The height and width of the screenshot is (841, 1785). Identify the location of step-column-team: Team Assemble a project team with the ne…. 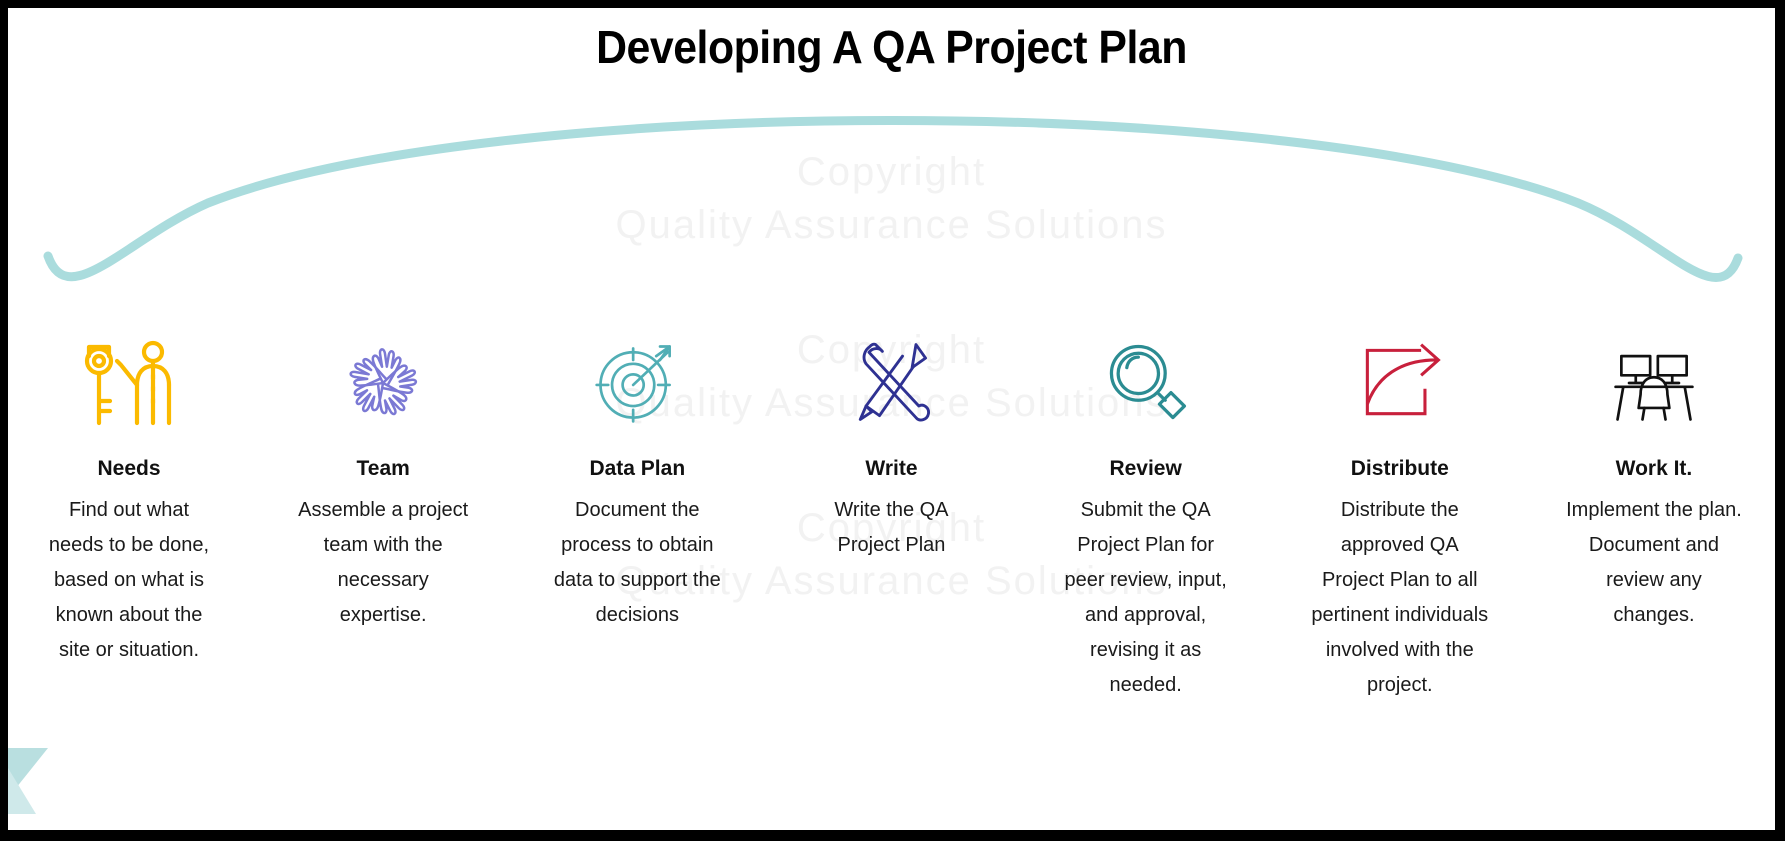
(383, 483).